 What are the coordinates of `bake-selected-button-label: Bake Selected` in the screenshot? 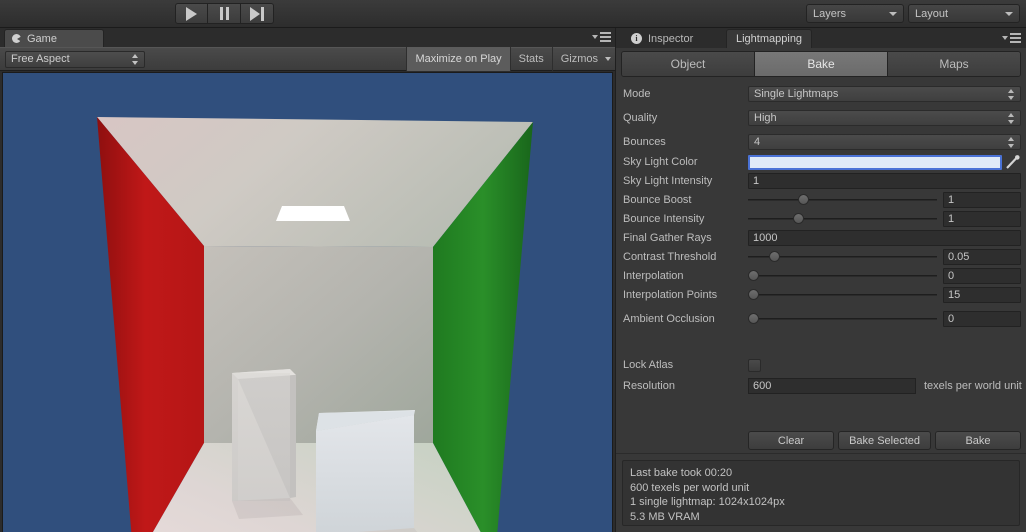 It's located at (884, 440).